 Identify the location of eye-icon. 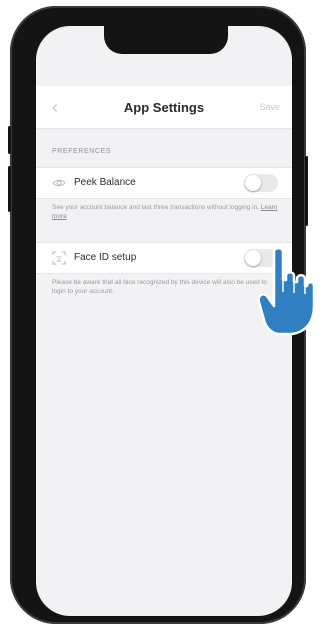
(59, 183).